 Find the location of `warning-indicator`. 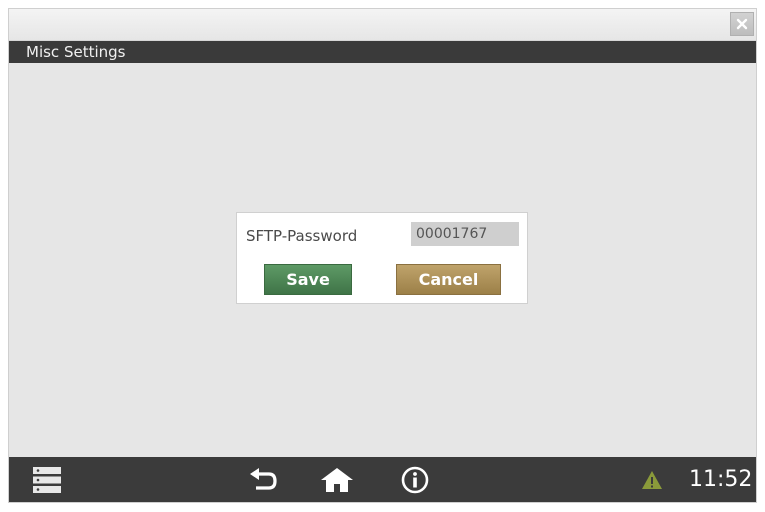

warning-indicator is located at coordinates (652, 479).